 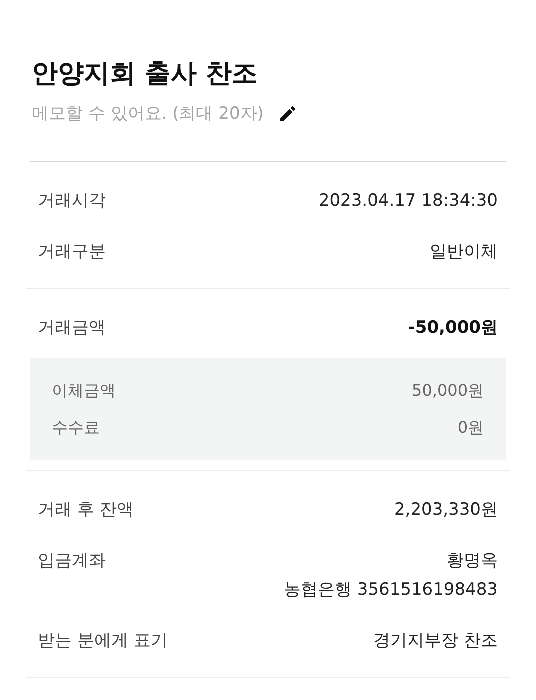 I want to click on transaction-title: 안양지회 출사 찬조, so click(x=146, y=74).